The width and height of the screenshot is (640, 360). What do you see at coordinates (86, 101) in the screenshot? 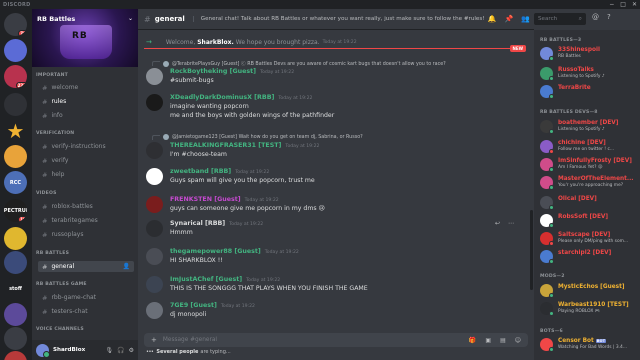
I see `channel-rules: # rules` at bounding box center [86, 101].